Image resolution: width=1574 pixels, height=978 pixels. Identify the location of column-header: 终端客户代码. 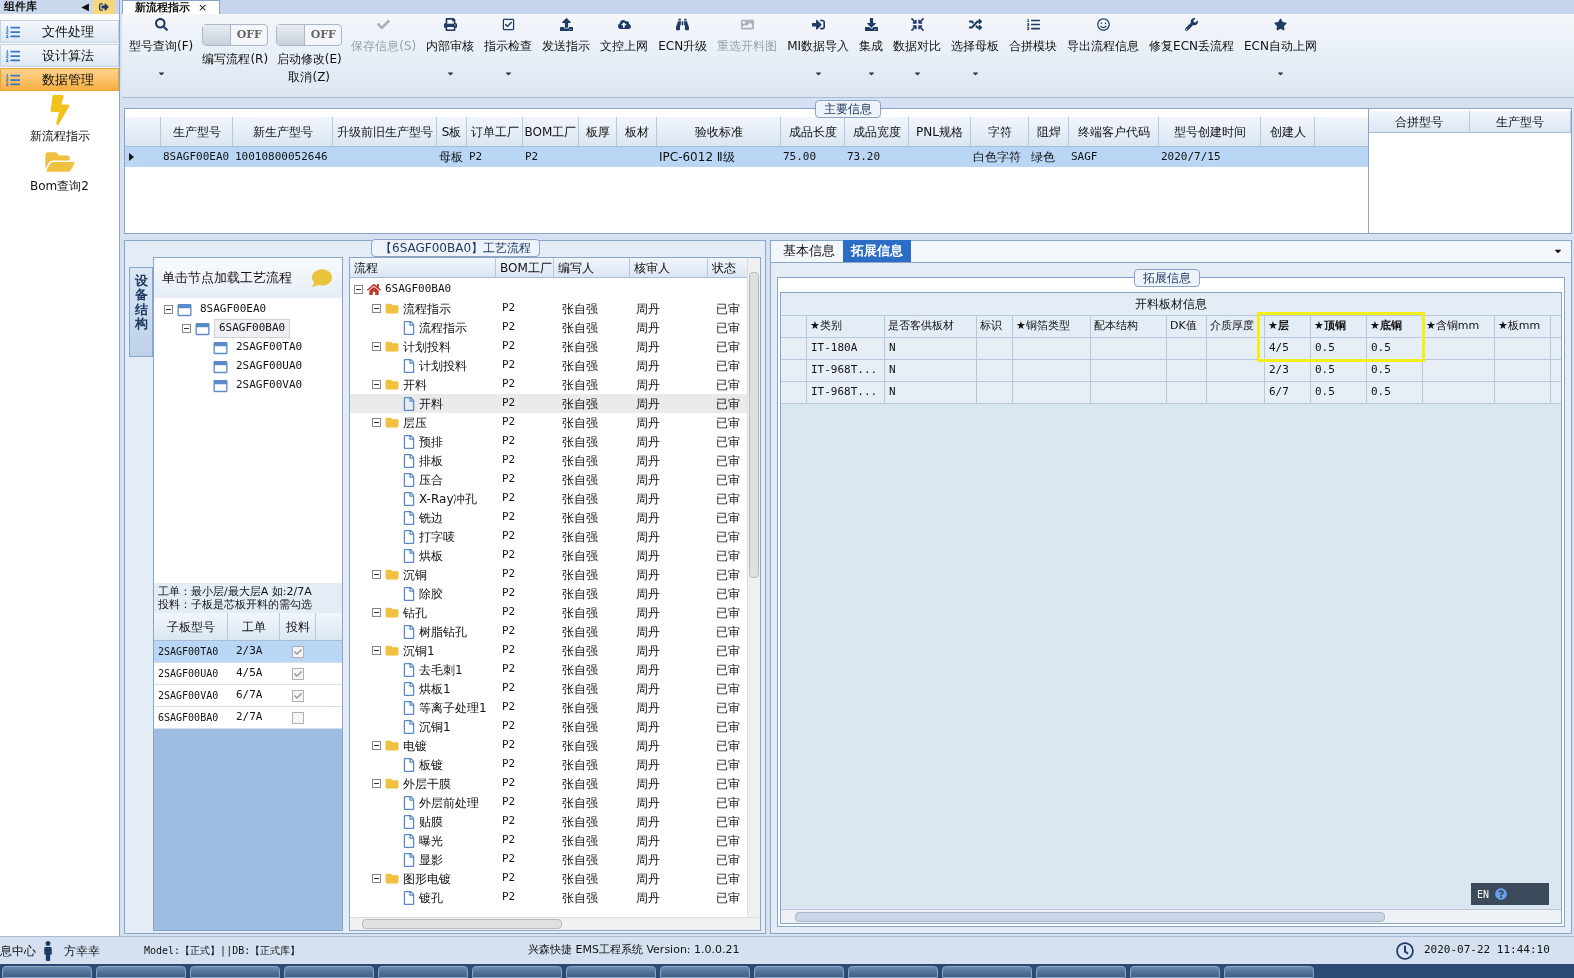
(1114, 131).